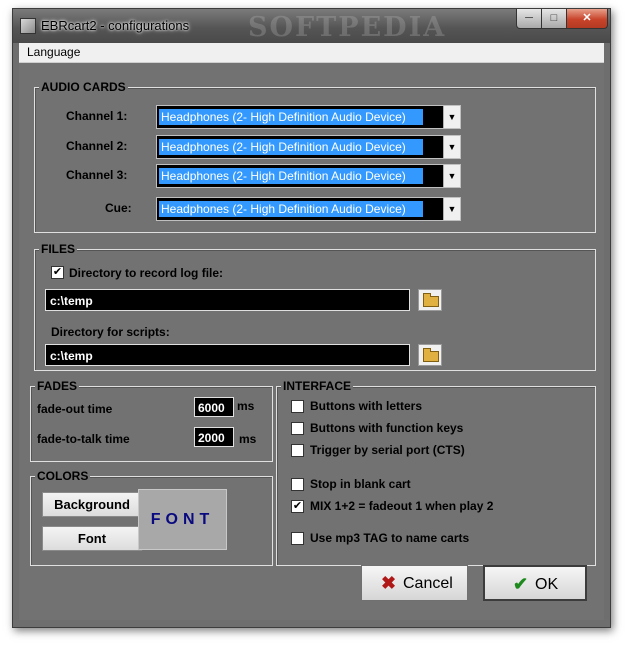 The width and height of the screenshot is (630, 646). What do you see at coordinates (110, 332) in the screenshot?
I see `scripts-dir-label: Directory for scripts:` at bounding box center [110, 332].